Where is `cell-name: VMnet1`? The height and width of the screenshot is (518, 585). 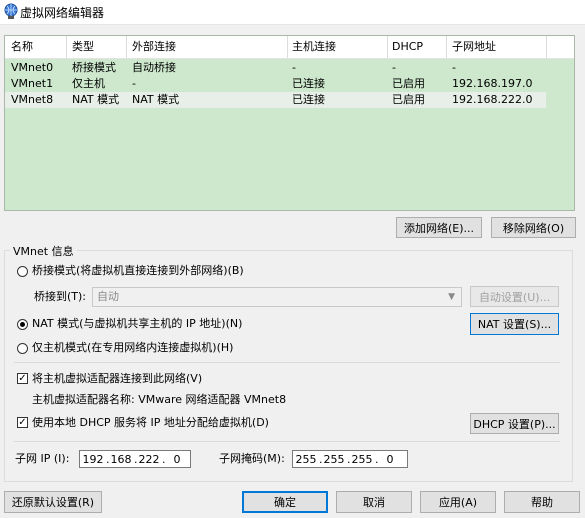 cell-name: VMnet1 is located at coordinates (32, 83).